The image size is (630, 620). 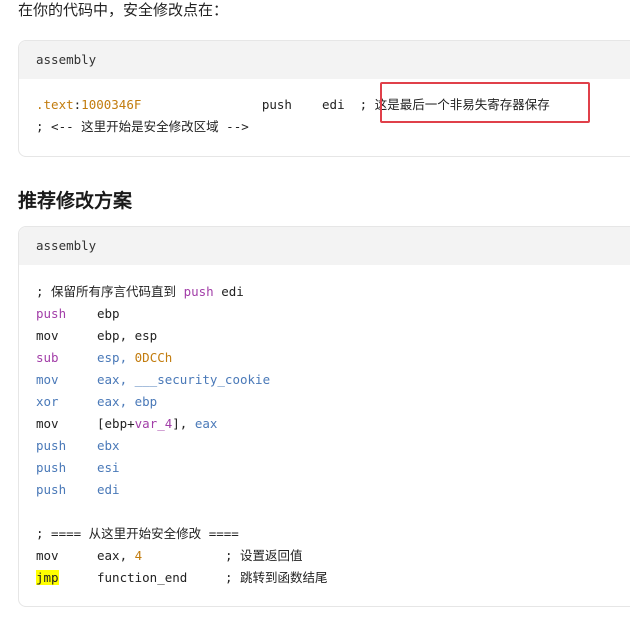 I want to click on operands: edi, so click(x=108, y=489).